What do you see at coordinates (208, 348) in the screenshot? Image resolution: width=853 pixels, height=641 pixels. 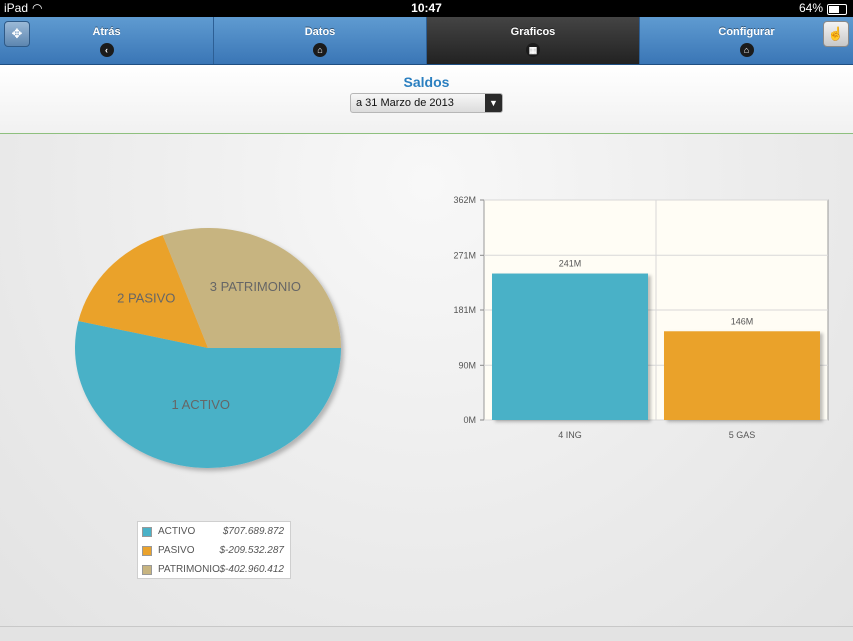 I see `pie-chart: 1 ACTIVO 2 PASIVO 3 PATRIMONIO` at bounding box center [208, 348].